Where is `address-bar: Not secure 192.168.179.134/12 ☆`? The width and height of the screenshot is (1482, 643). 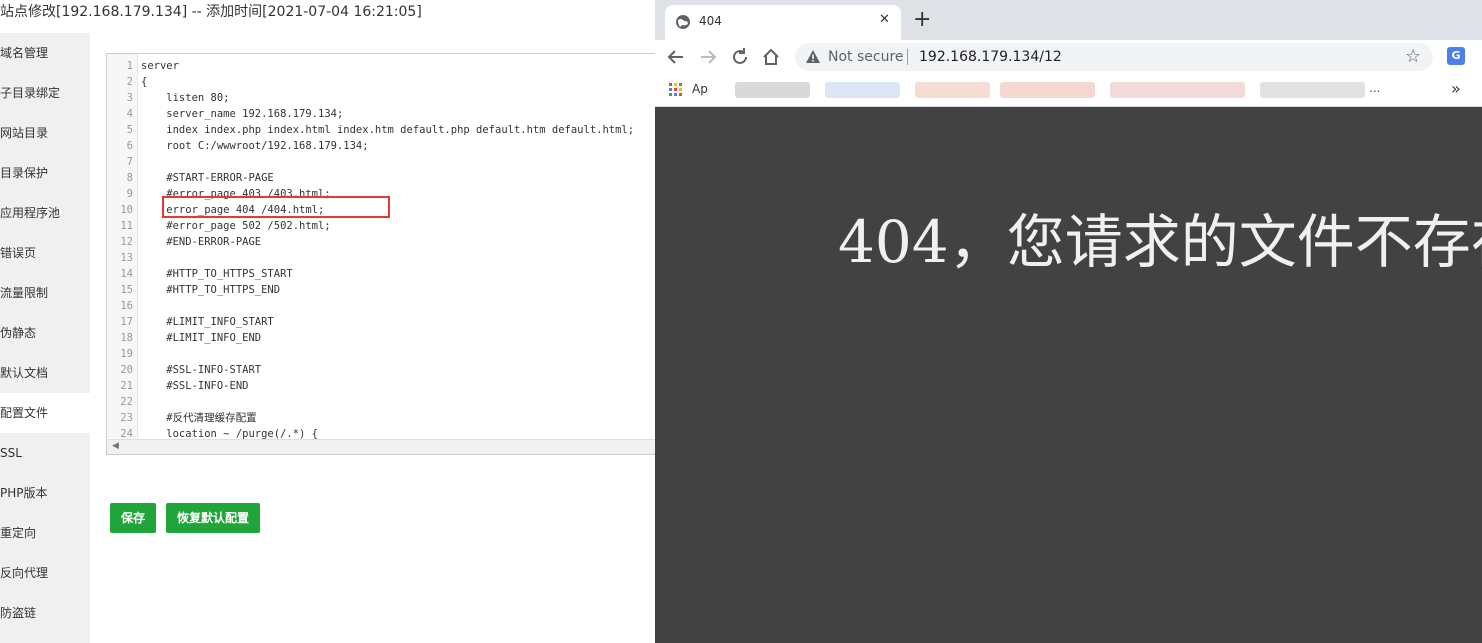
address-bar: Not secure 192.168.179.134/12 ☆ is located at coordinates (1114, 57).